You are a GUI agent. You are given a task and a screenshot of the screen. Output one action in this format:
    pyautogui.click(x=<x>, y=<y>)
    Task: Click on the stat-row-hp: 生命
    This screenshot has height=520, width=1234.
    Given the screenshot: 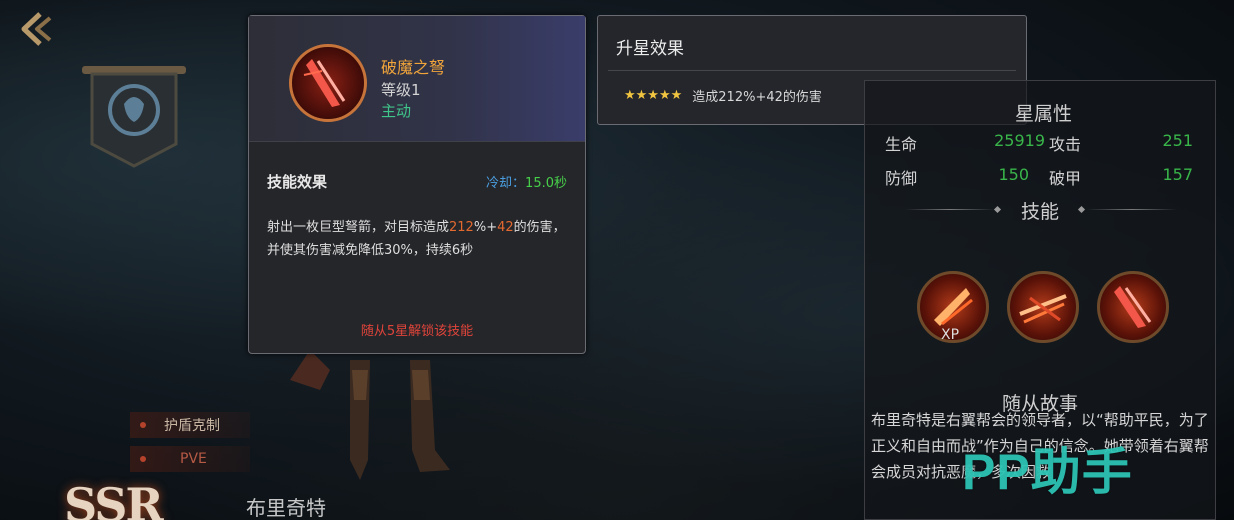 What is the action you would take?
    pyautogui.click(x=901, y=143)
    